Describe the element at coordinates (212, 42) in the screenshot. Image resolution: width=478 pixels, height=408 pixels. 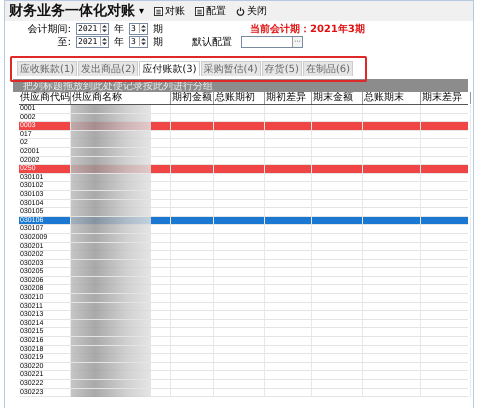
I see `config-label: 默认配置` at that location.